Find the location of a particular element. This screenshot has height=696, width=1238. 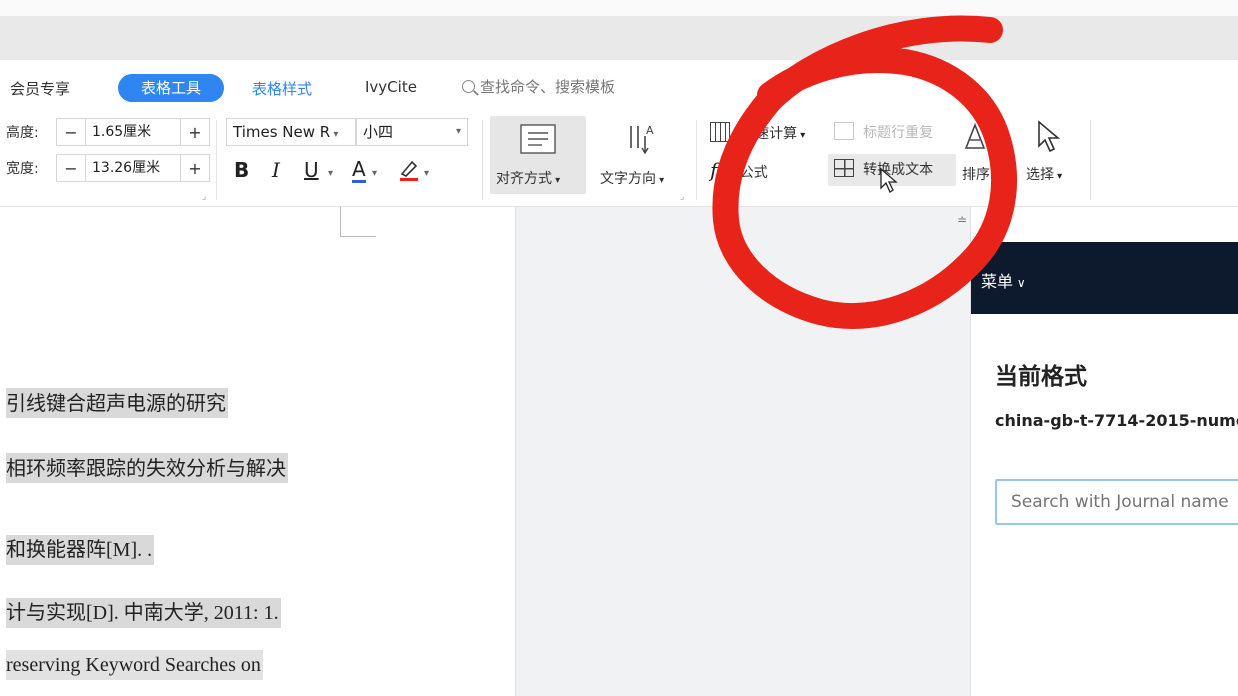

sort-label: 排序 is located at coordinates (976, 175).